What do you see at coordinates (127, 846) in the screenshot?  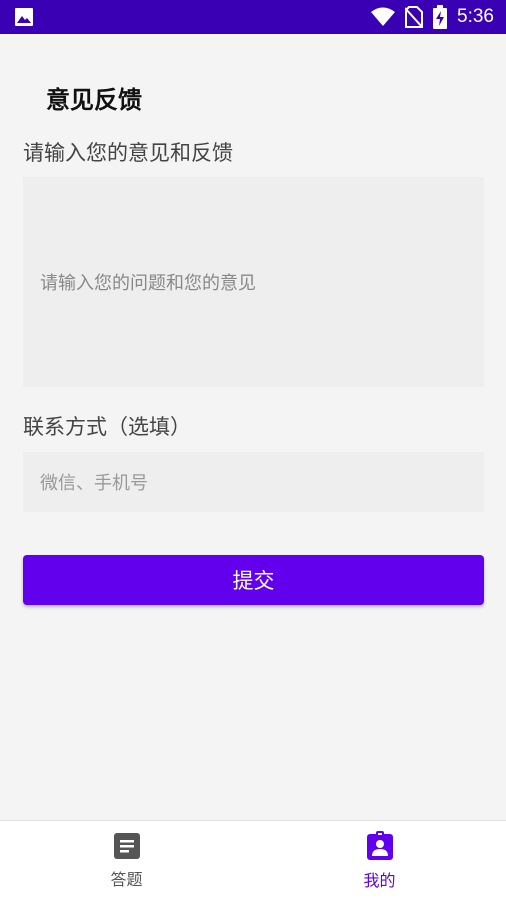 I see `document-icon` at bounding box center [127, 846].